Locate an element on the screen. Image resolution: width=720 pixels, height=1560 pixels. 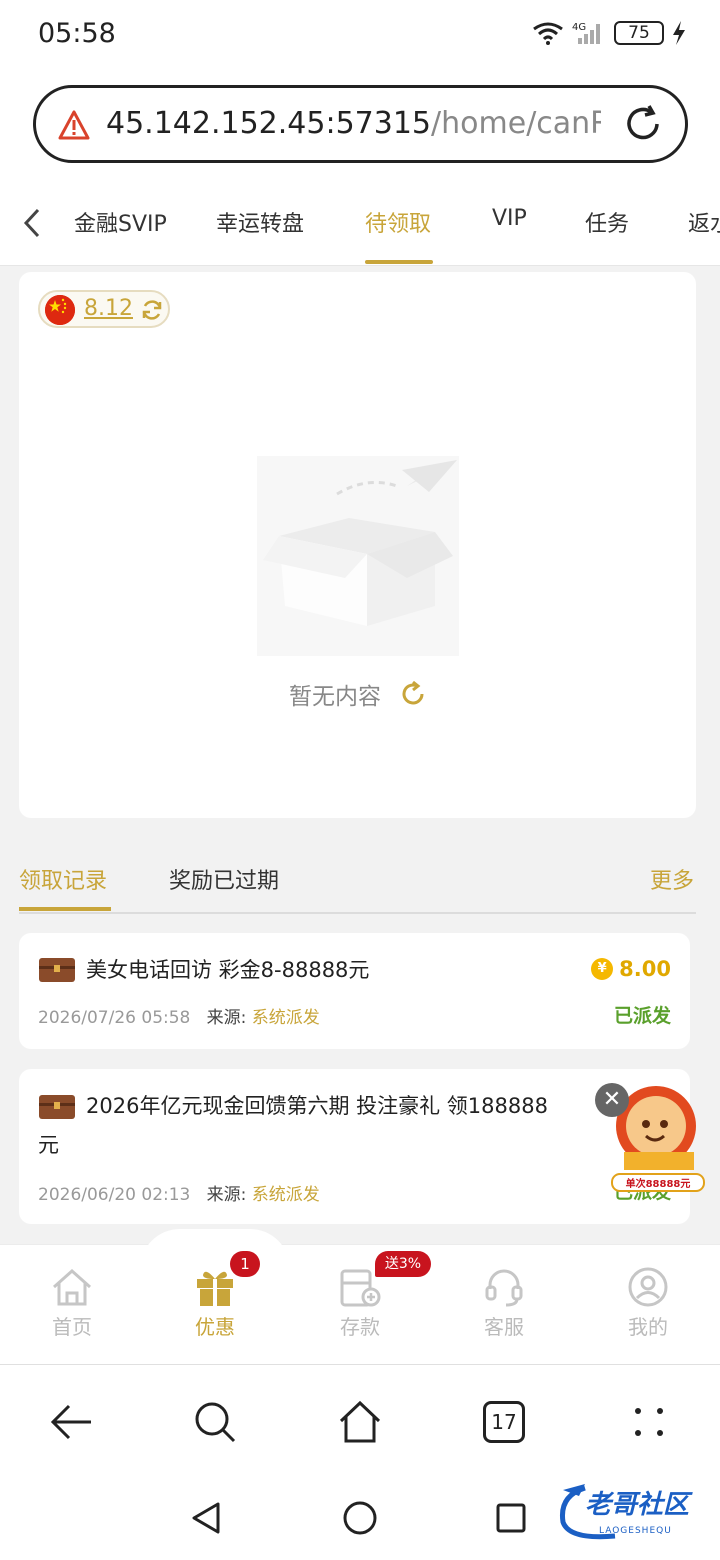
nav-deposit: 存款 is located at coordinates (360, 1303).